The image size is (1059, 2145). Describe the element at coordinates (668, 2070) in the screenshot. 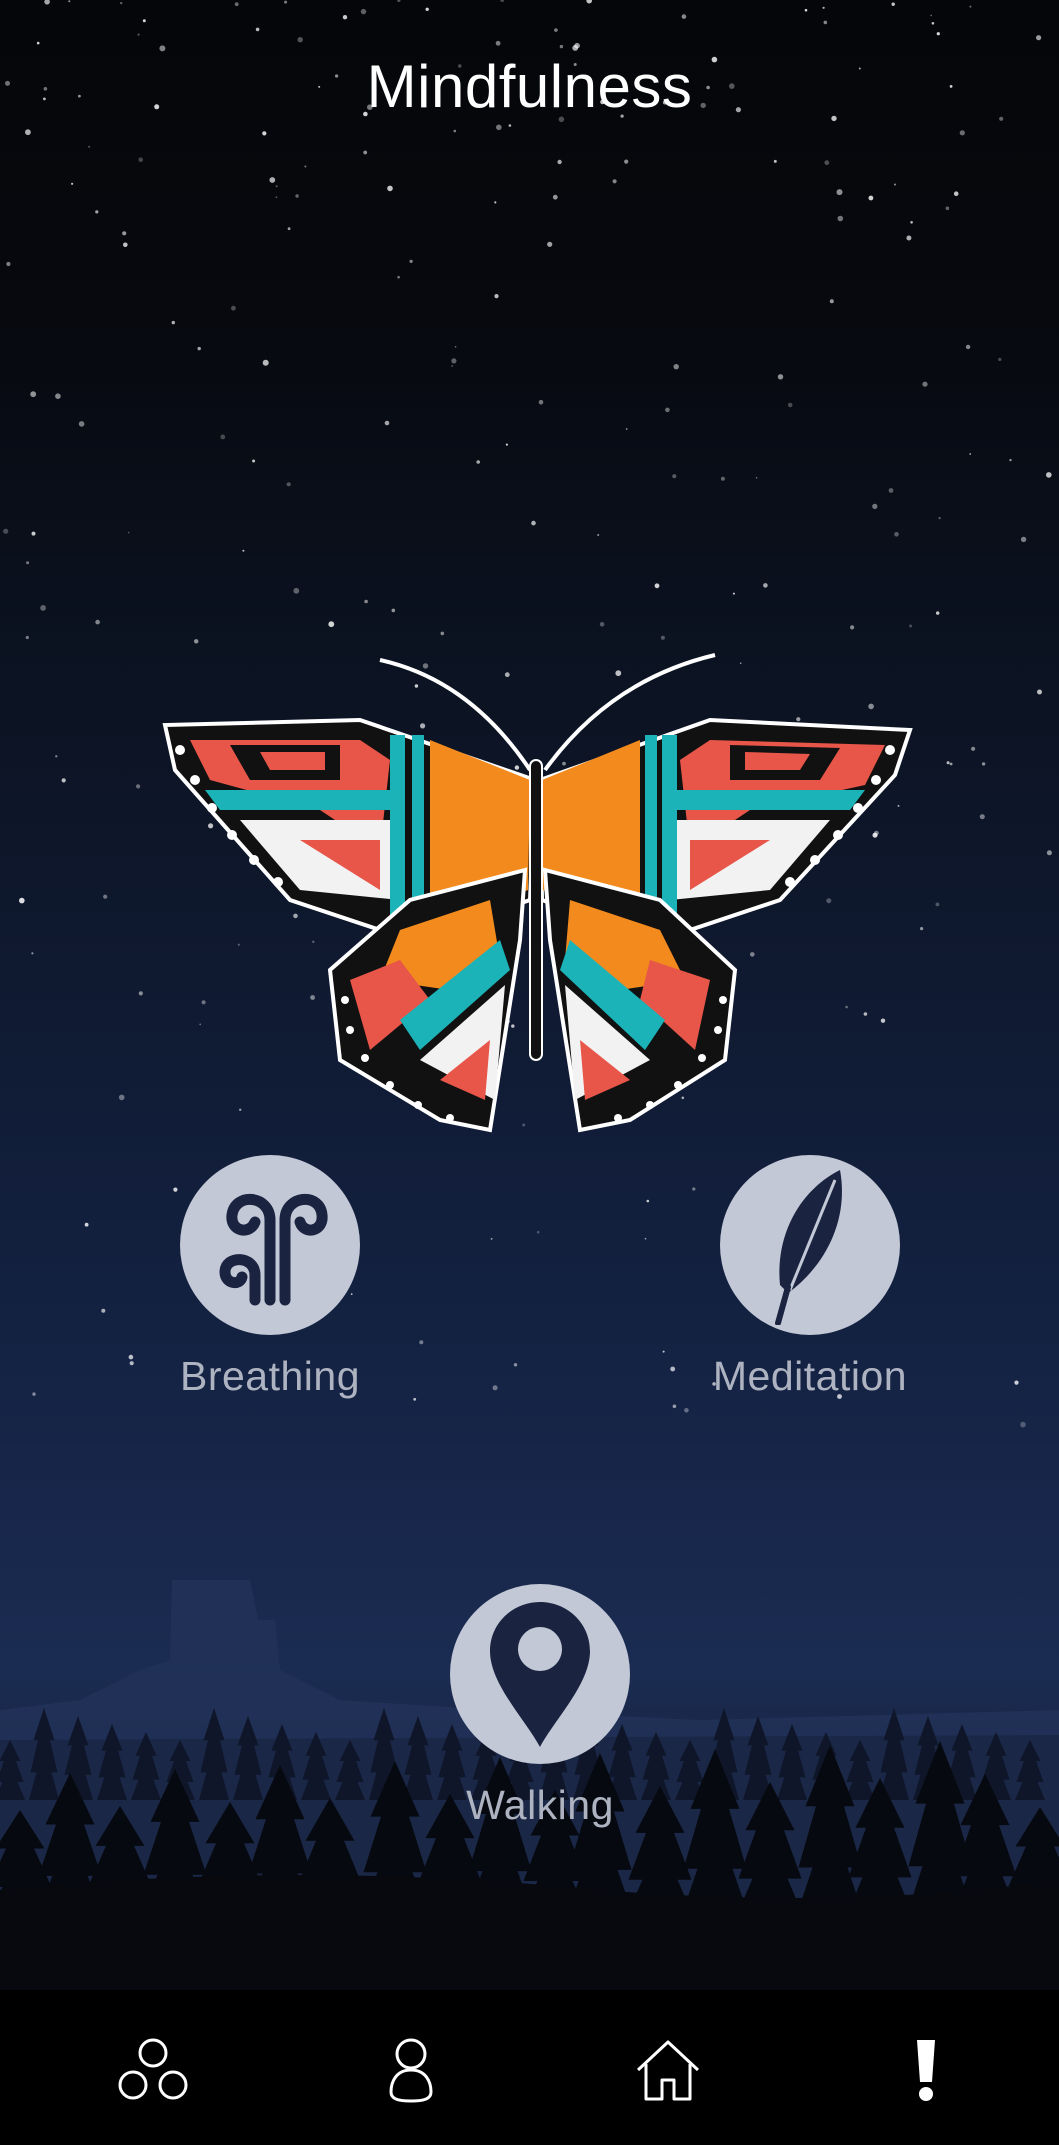

I see `tab-home` at that location.